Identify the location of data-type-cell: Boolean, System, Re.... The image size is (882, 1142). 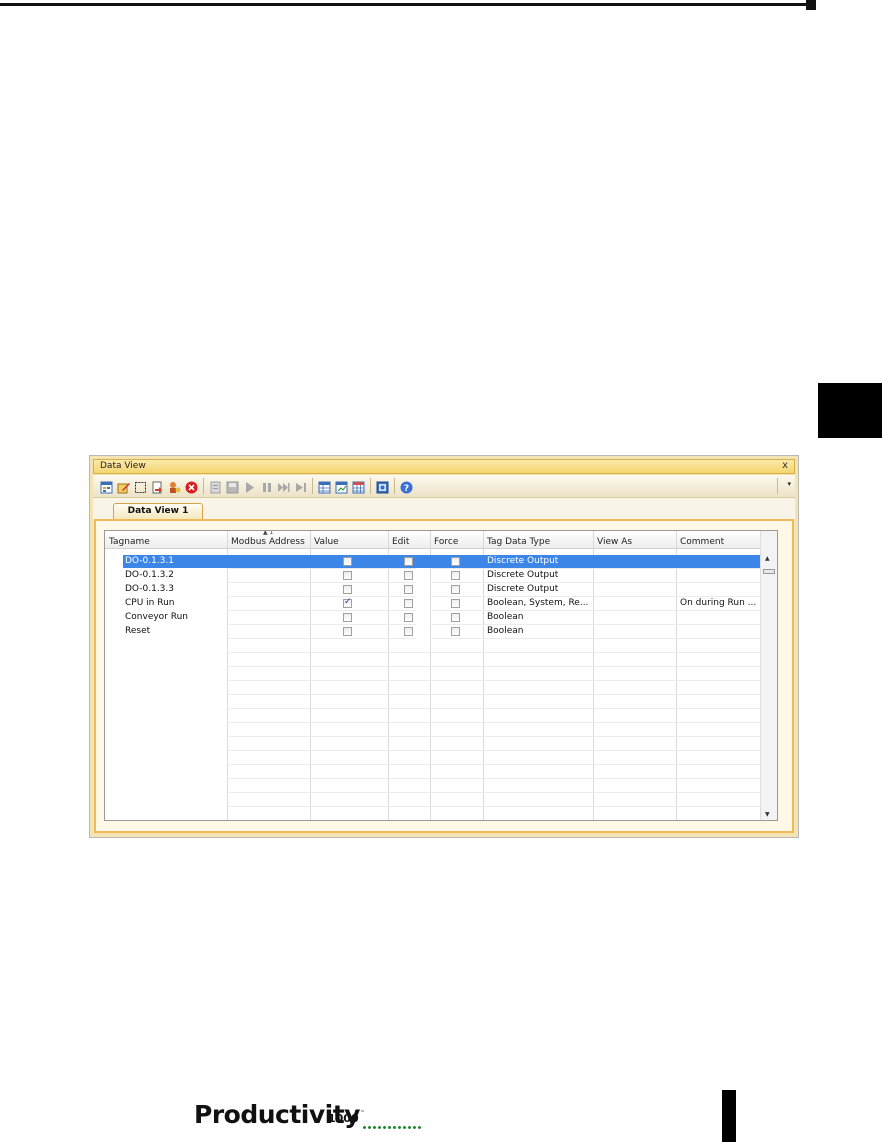
(538, 603).